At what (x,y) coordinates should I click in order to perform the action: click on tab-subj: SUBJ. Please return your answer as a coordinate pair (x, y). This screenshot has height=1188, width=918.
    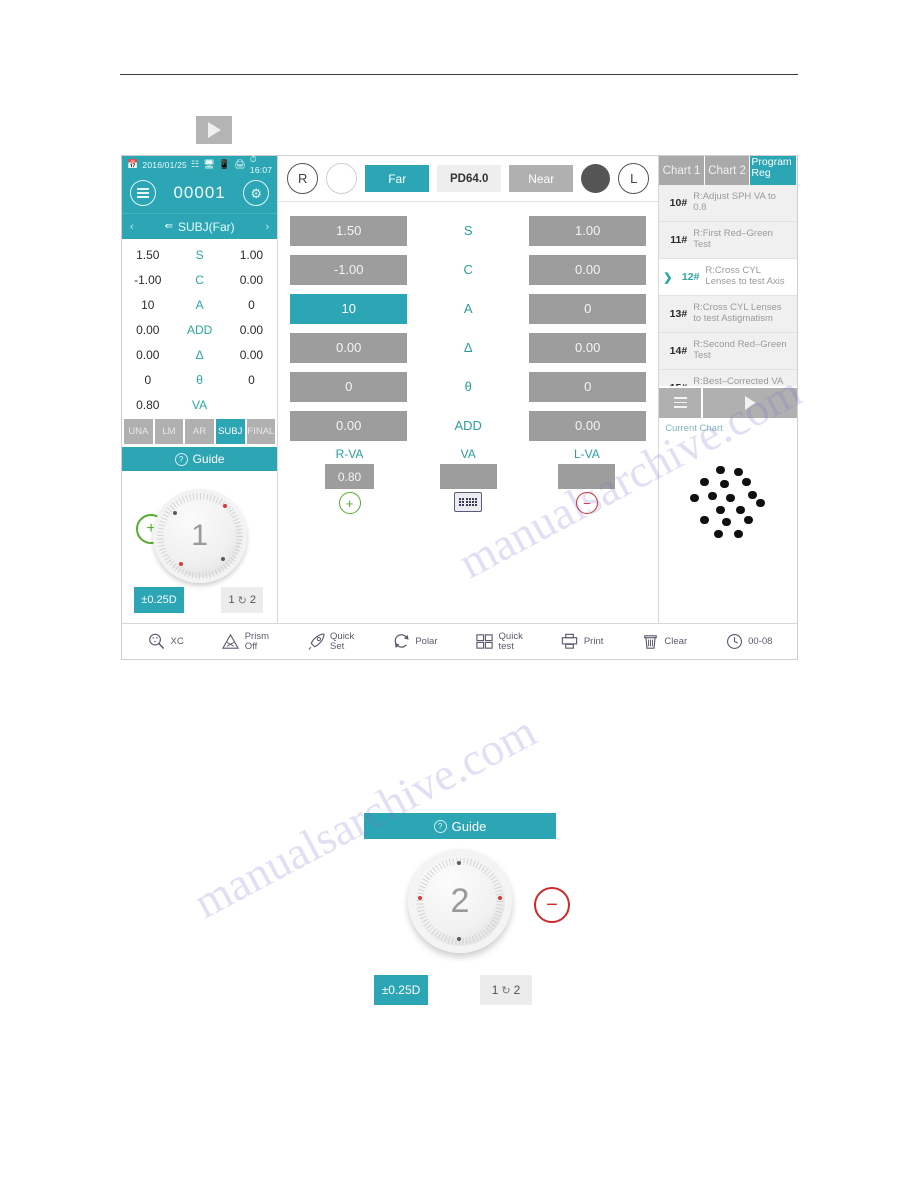
    Looking at the image, I should click on (230, 431).